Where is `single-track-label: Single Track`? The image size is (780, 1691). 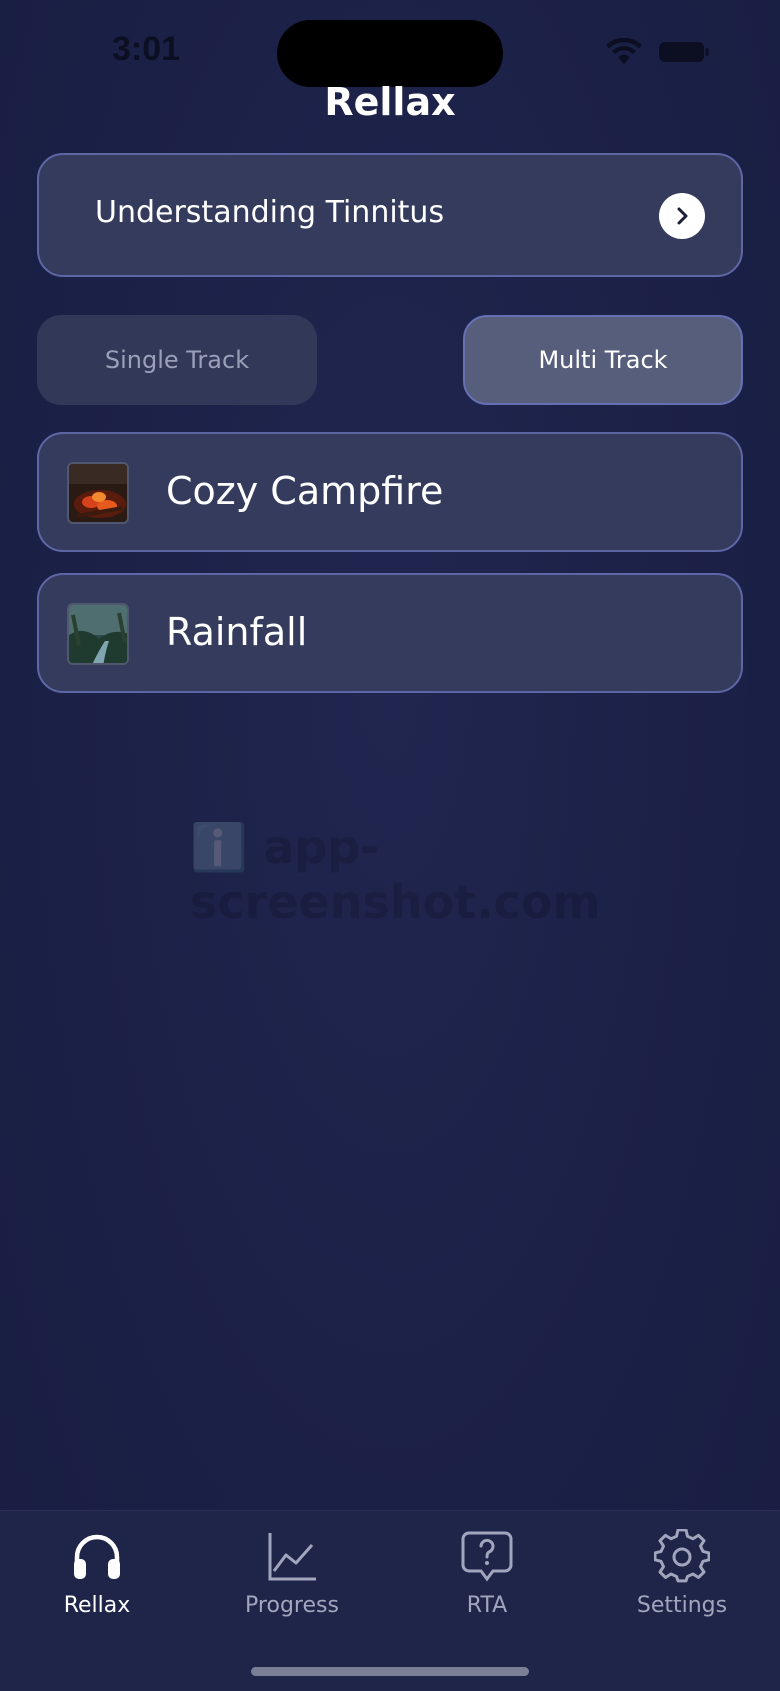
single-track-label: Single Track is located at coordinates (177, 360).